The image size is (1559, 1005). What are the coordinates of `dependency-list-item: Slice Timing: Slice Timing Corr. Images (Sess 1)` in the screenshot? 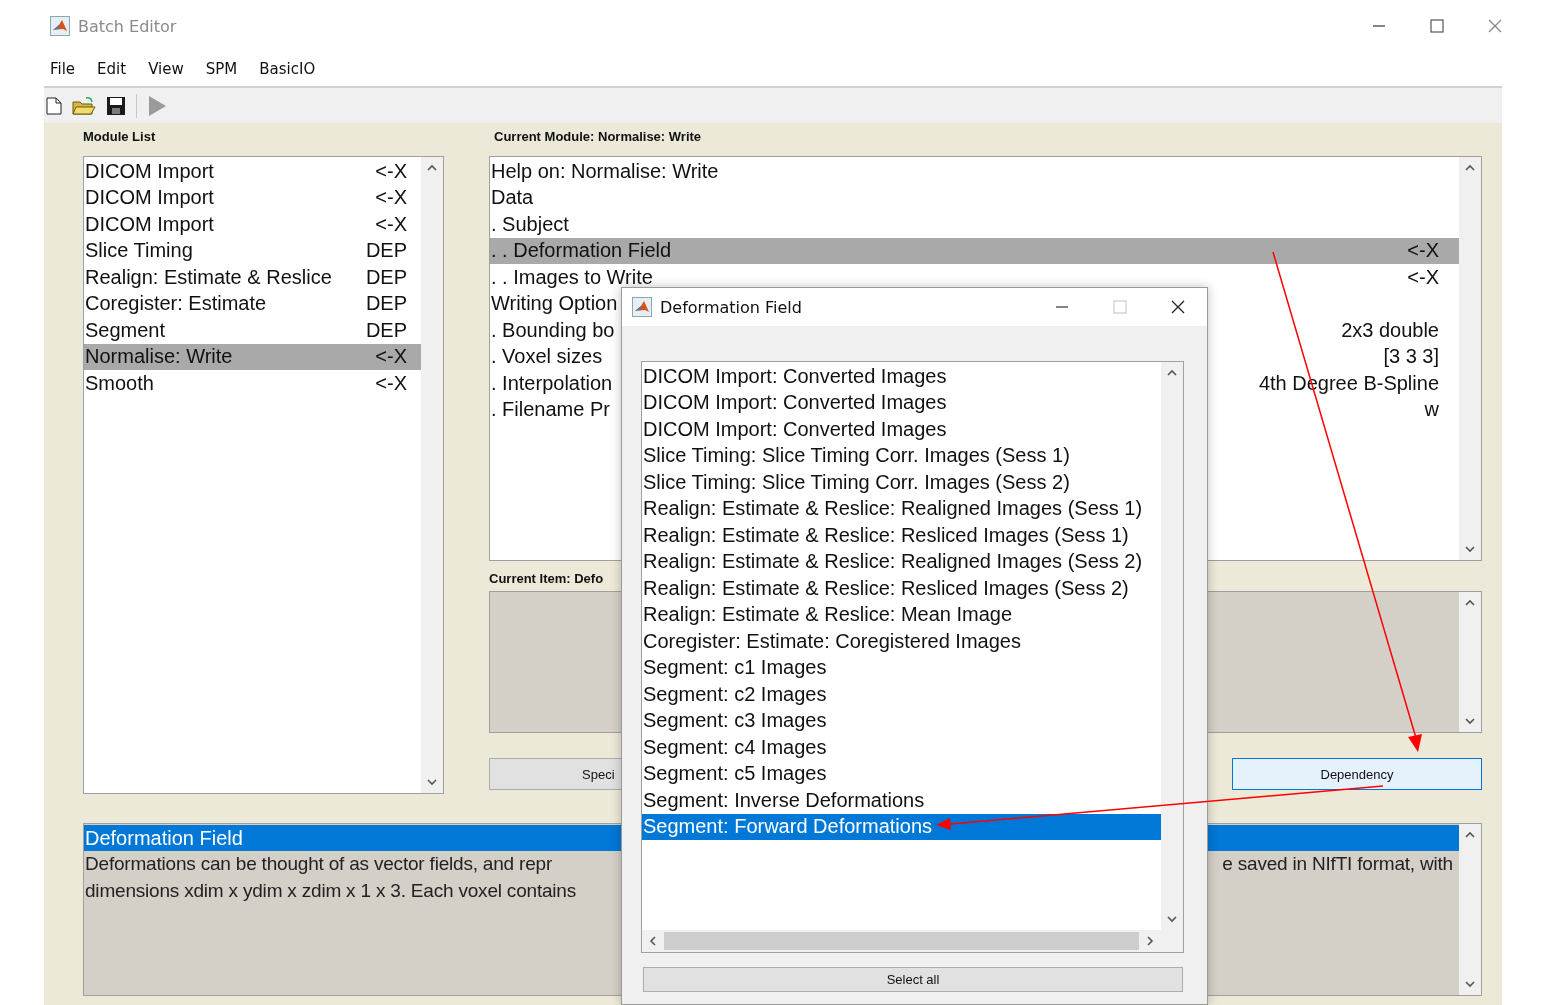 It's located at (901, 455).